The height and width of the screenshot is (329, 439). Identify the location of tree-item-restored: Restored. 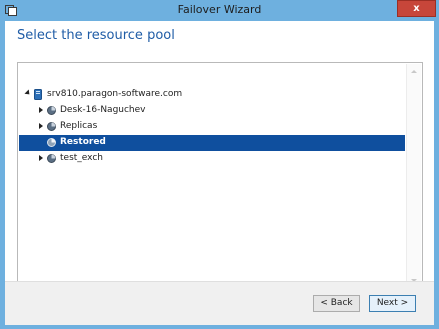
(212, 143).